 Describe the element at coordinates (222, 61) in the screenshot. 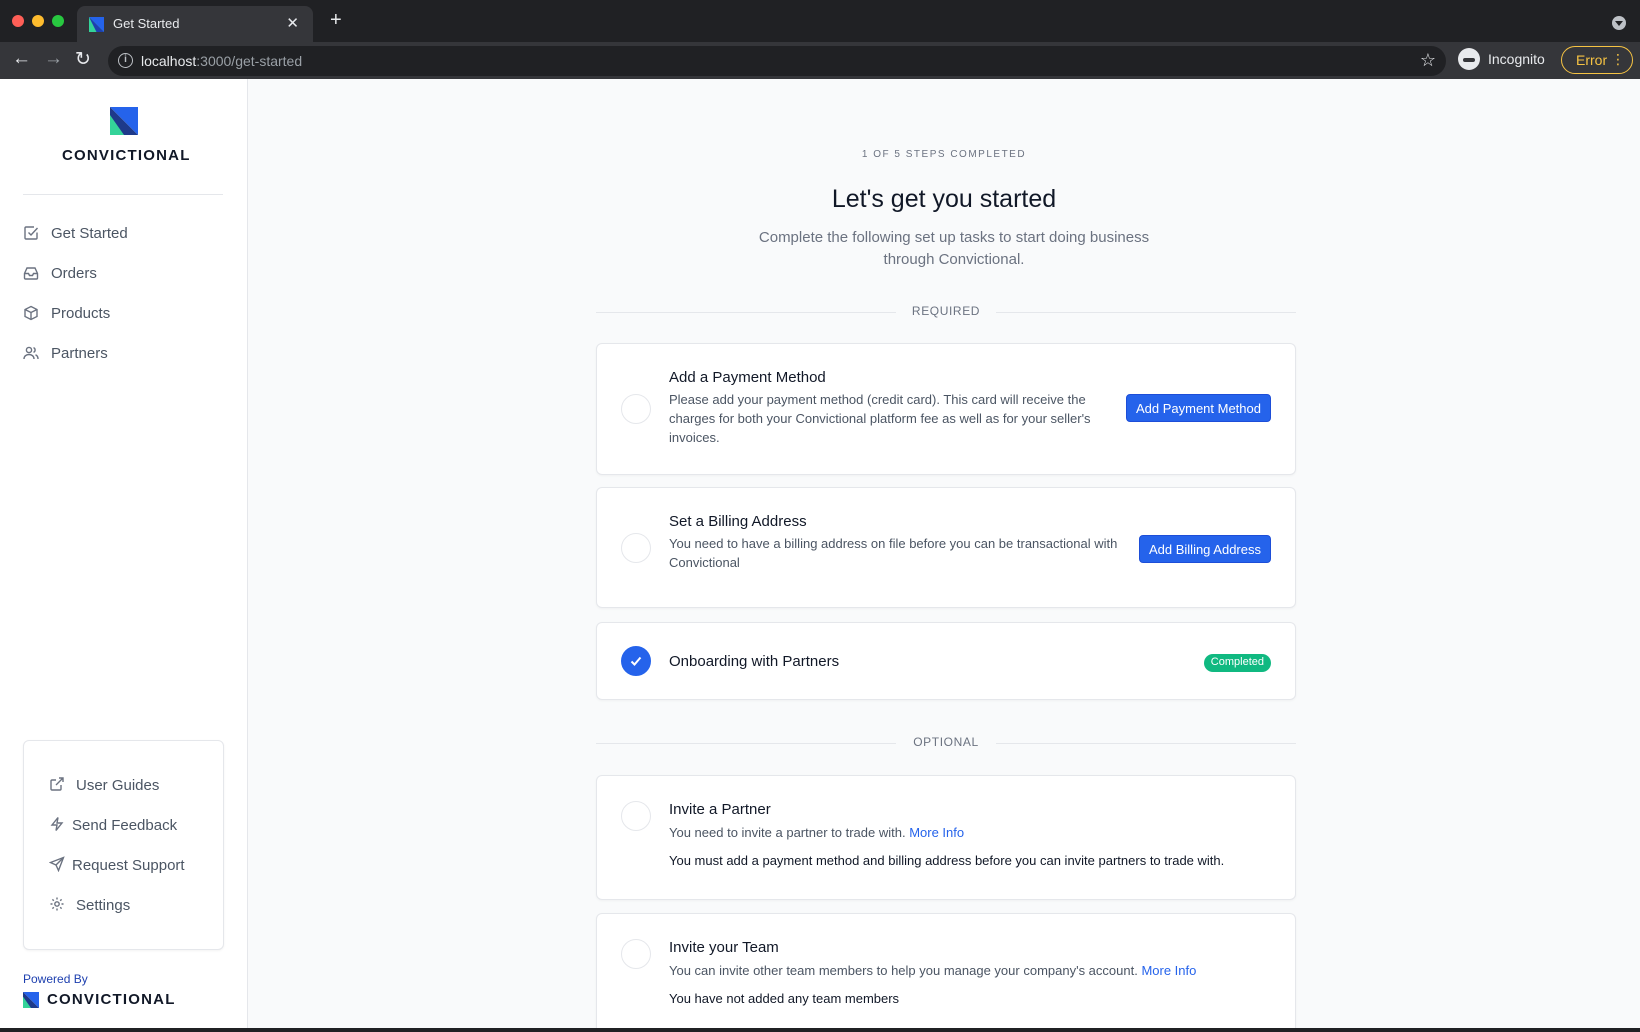

I see `url-text: localhost:3000/get-started` at that location.